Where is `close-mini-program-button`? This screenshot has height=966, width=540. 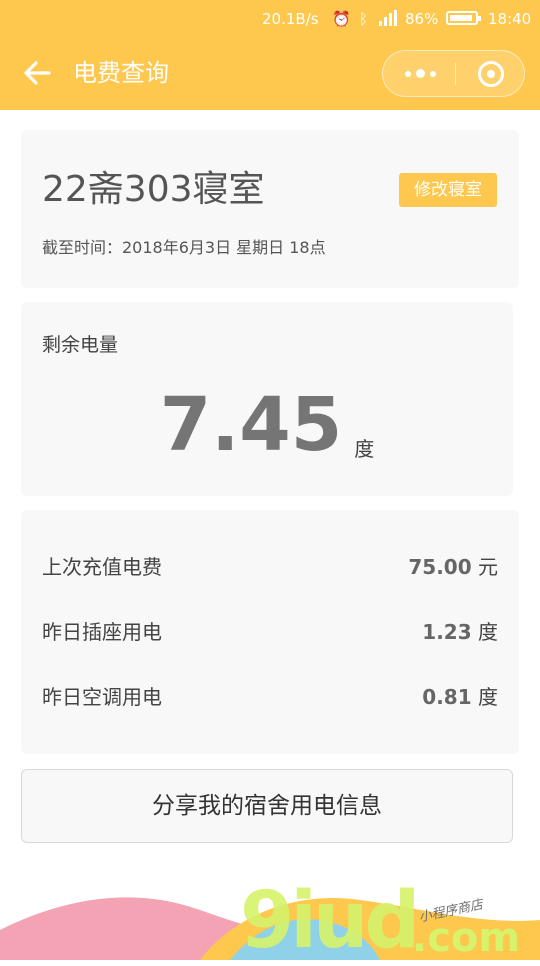 close-mini-program-button is located at coordinates (490, 73).